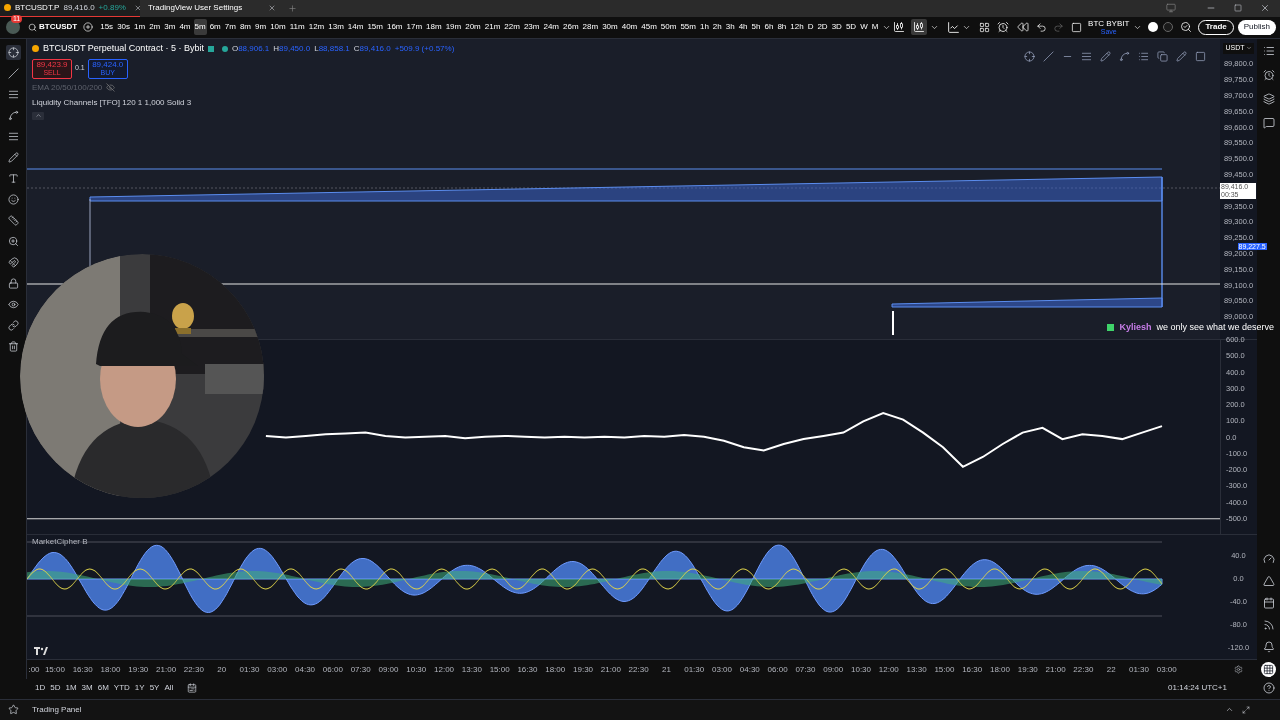 The image size is (1280, 720). What do you see at coordinates (797, 27) in the screenshot?
I see `interval-button: 12h` at bounding box center [797, 27].